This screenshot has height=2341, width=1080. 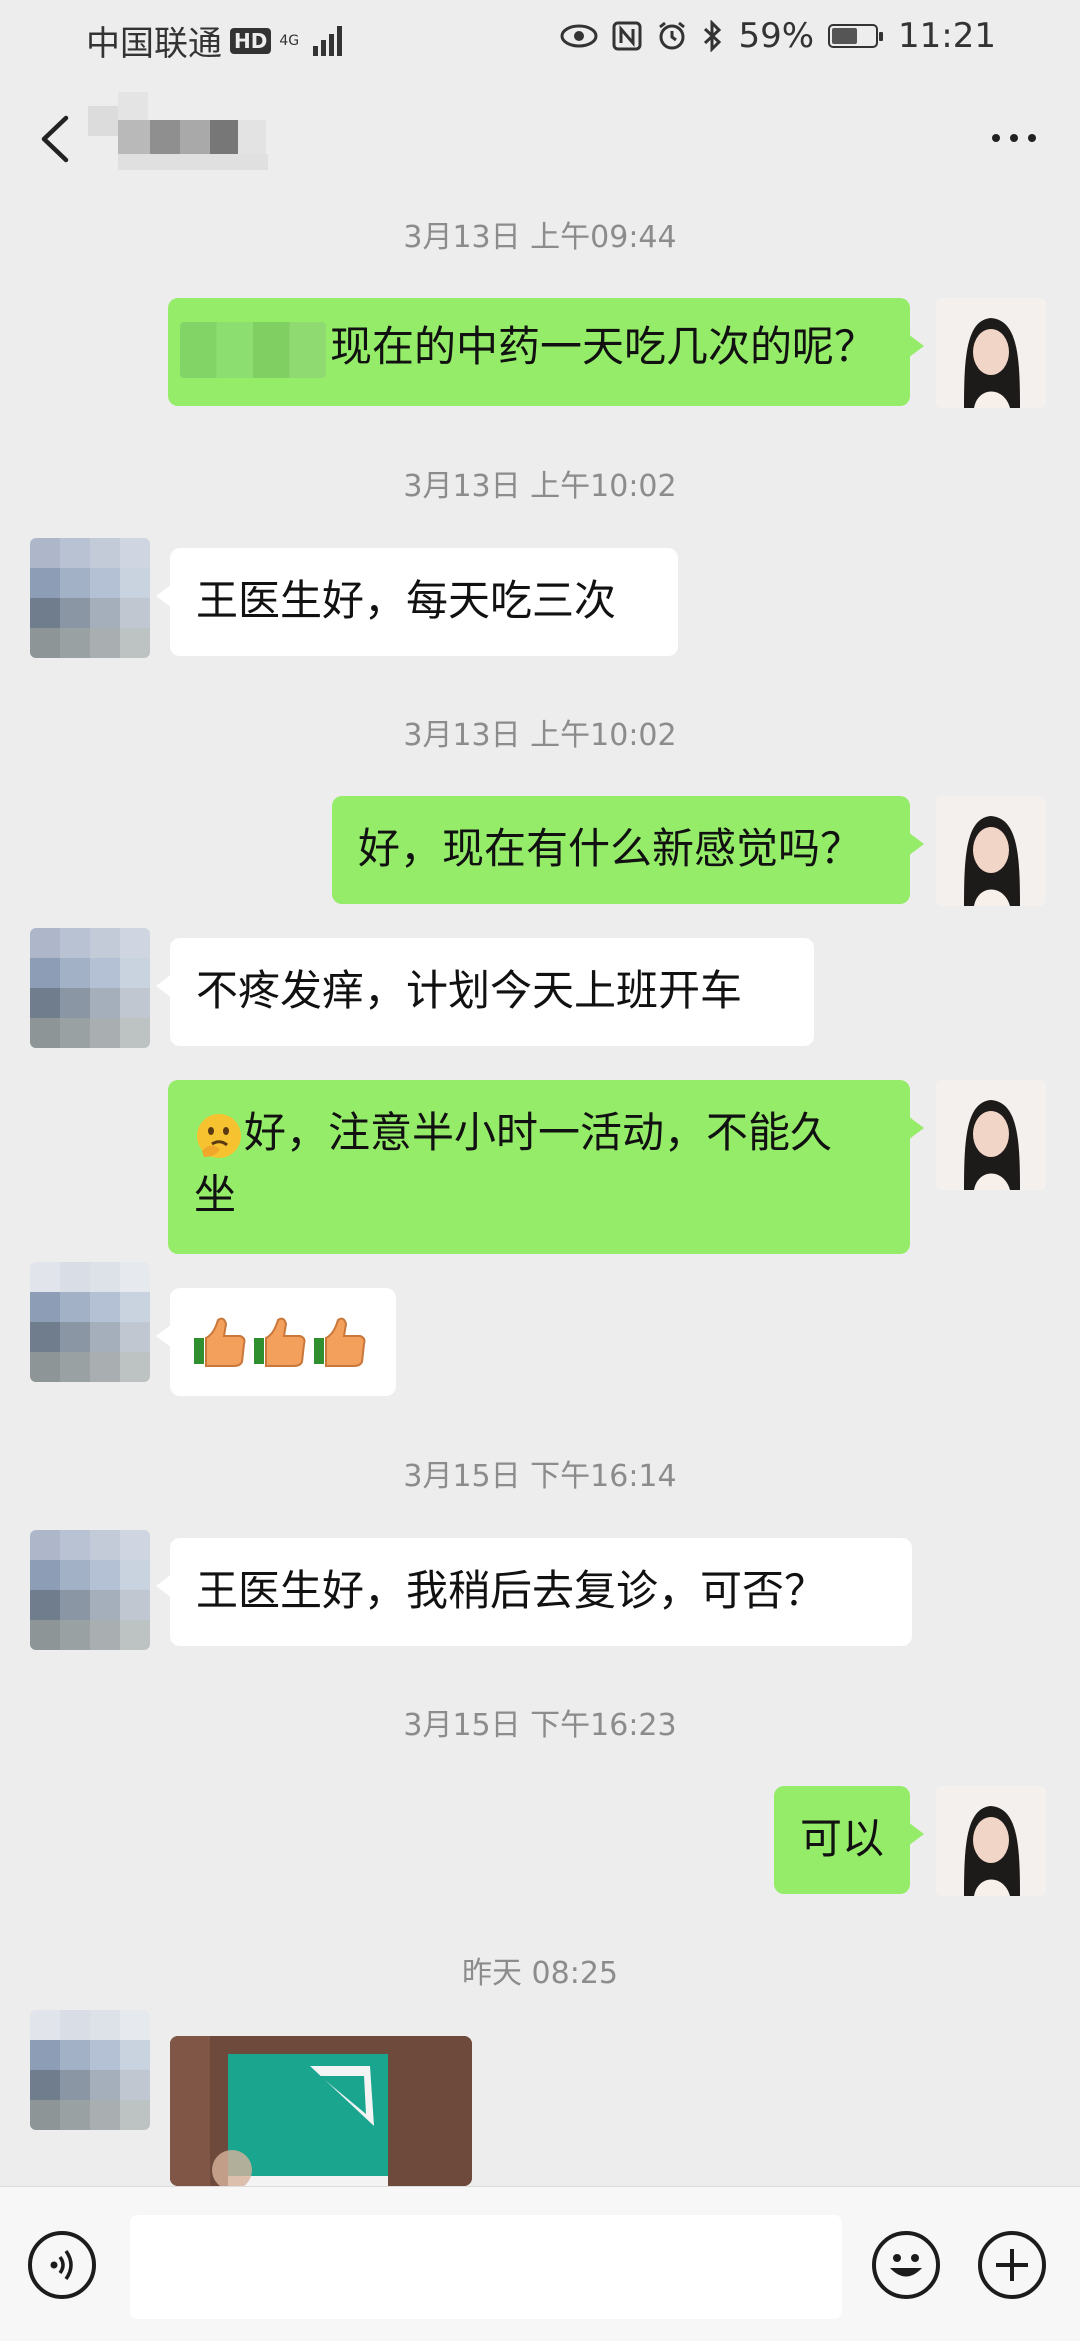 What do you see at coordinates (842, 1838) in the screenshot?
I see `message-text: 可以` at bounding box center [842, 1838].